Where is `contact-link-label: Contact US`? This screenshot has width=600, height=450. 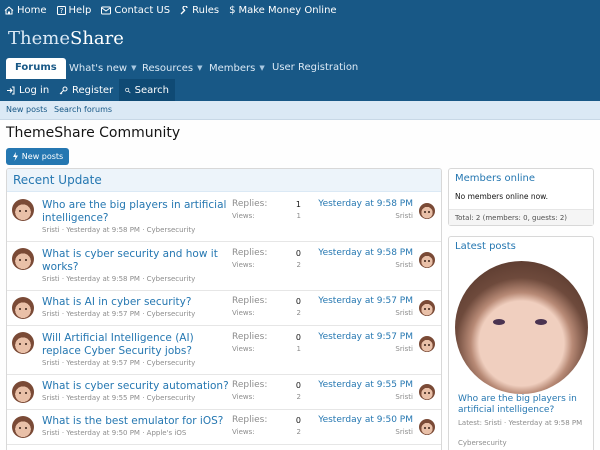 contact-link-label: Contact US is located at coordinates (142, 10).